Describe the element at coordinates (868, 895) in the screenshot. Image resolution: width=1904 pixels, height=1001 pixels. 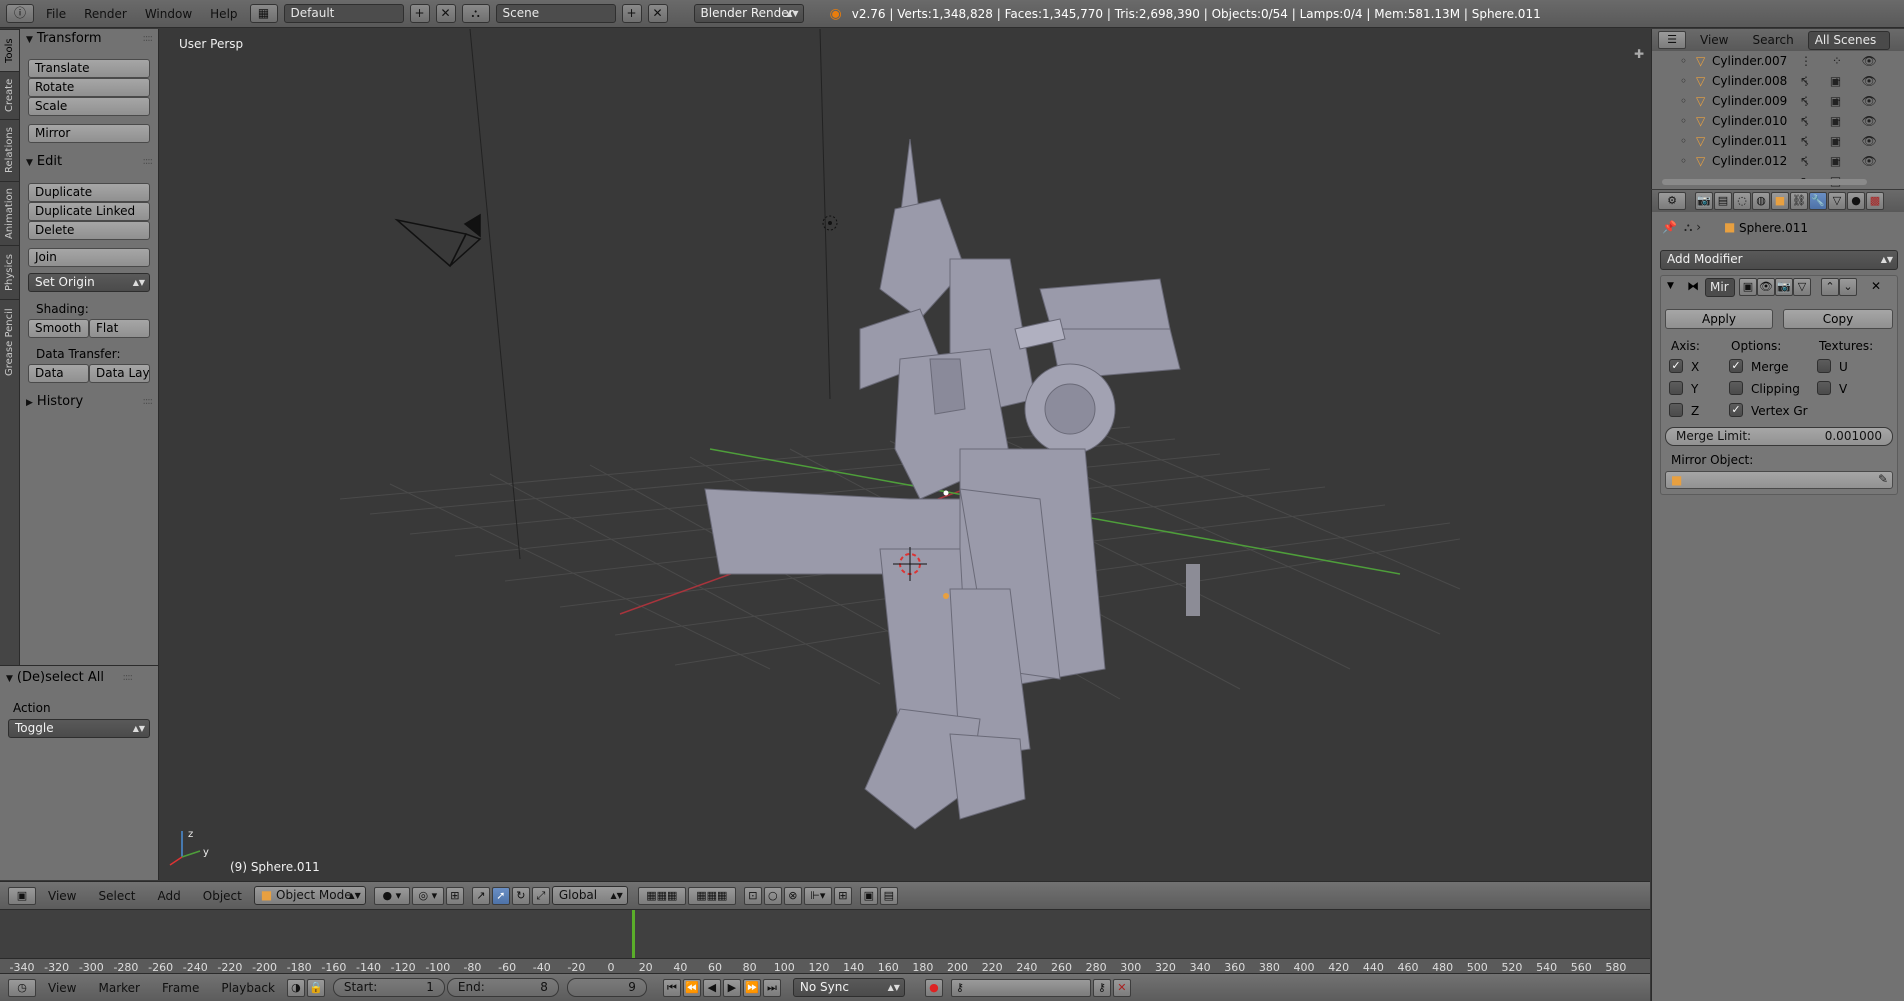
I see `opengl-render-icon: ▣` at that location.